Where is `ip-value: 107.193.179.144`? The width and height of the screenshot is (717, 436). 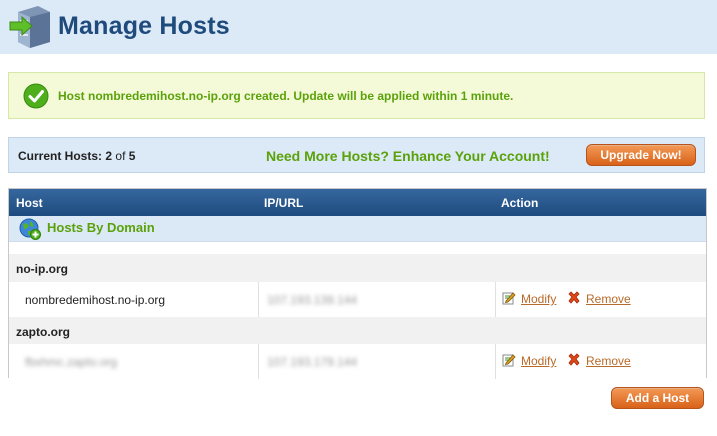
ip-value: 107.193.179.144 is located at coordinates (312, 362).